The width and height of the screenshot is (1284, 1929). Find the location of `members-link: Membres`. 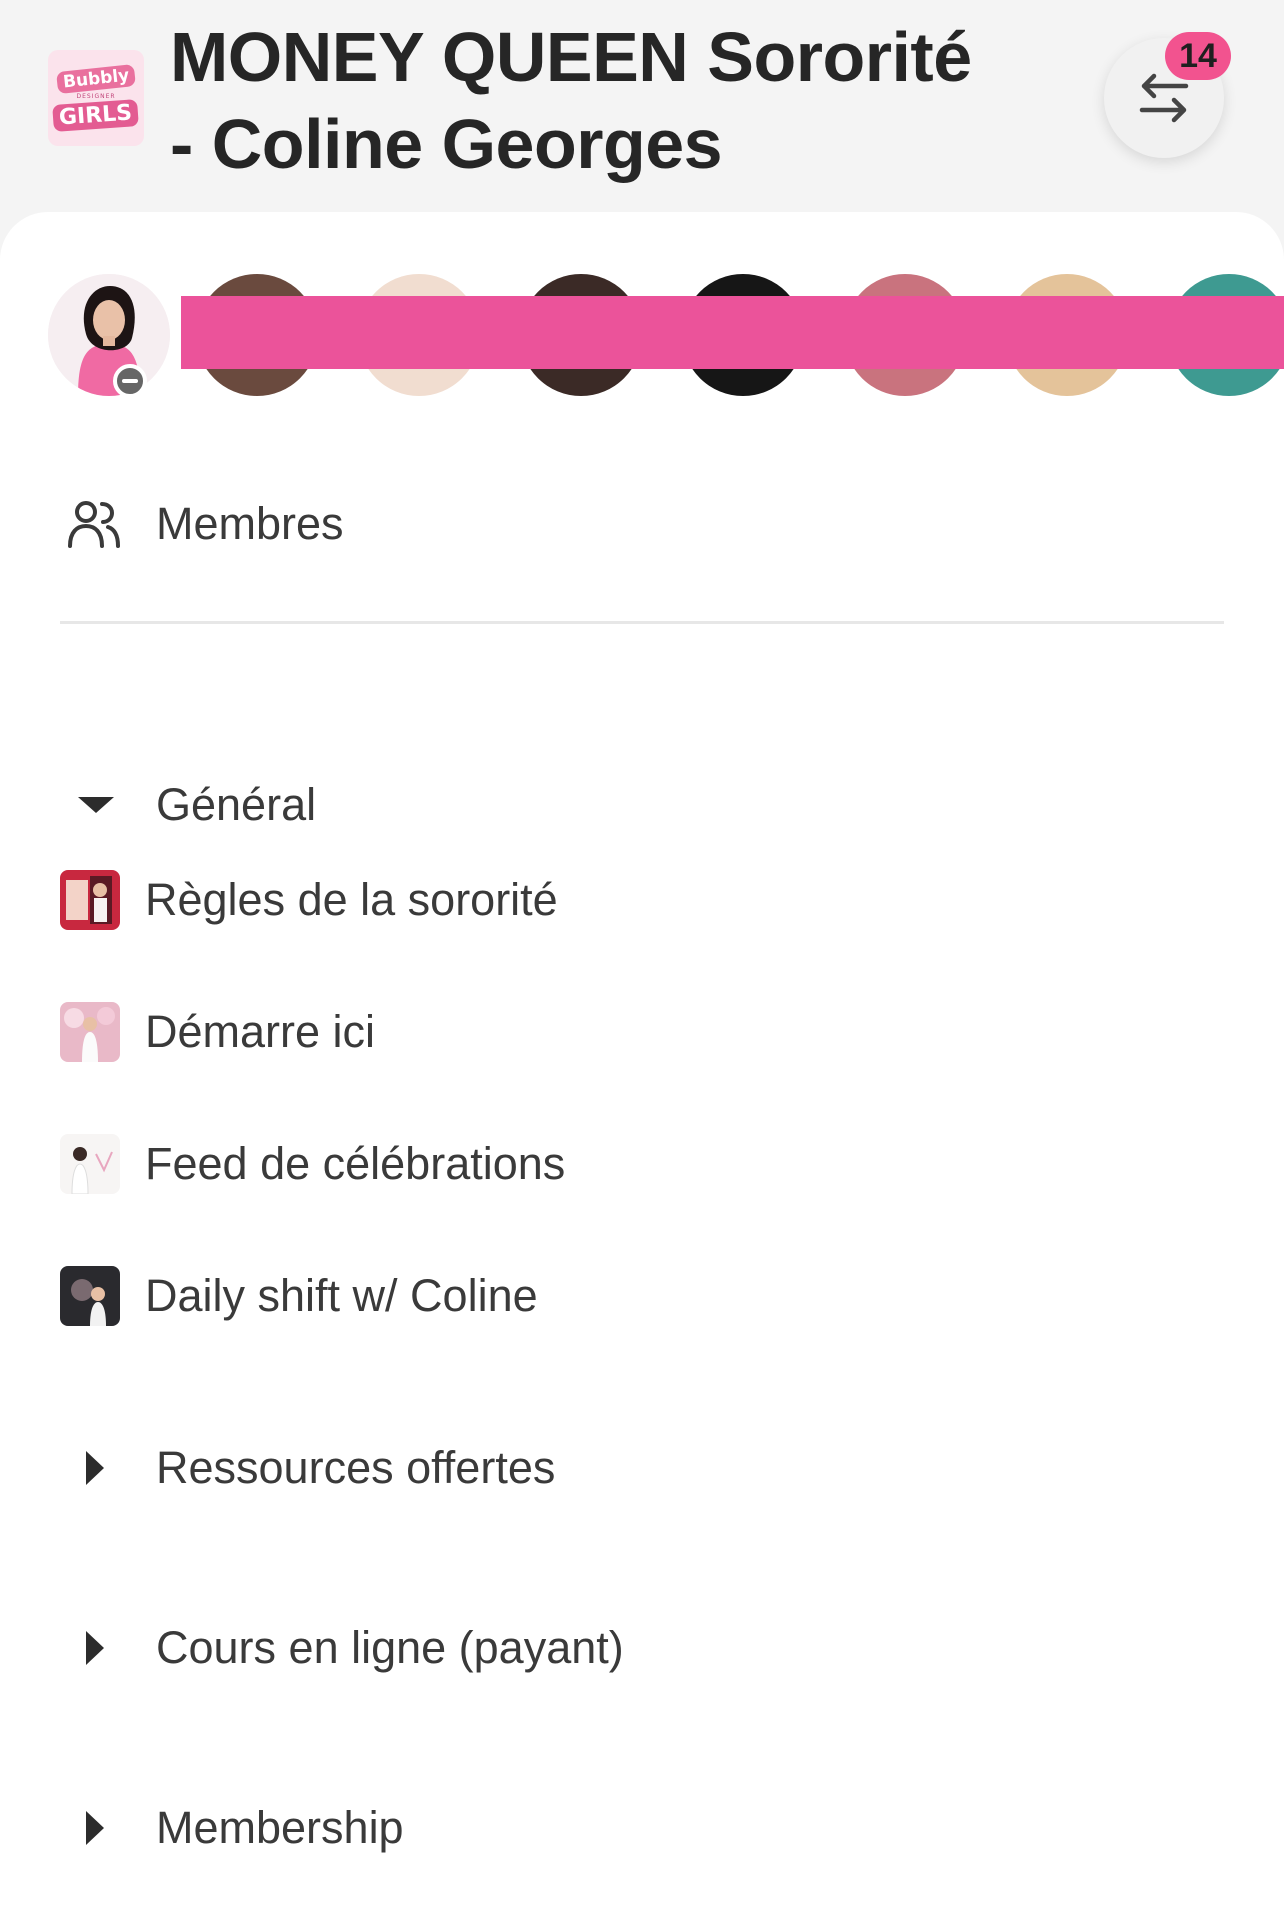

members-link: Membres is located at coordinates (205, 524).